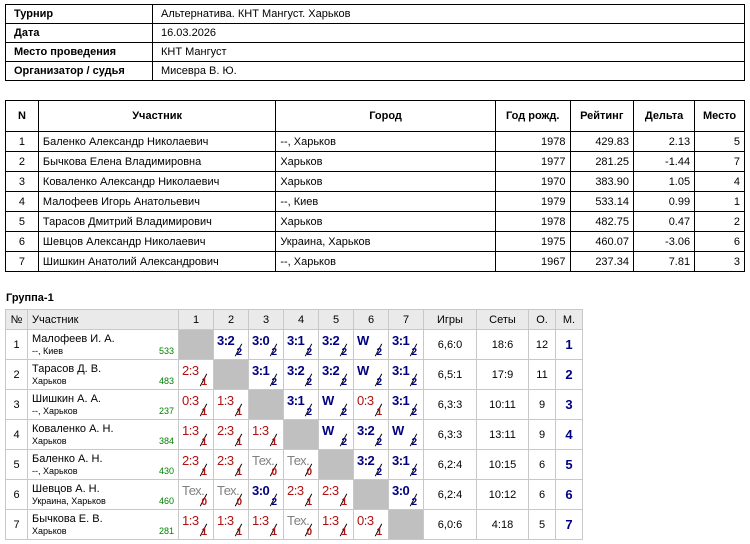 The width and height of the screenshot is (750, 544). Describe the element at coordinates (22, 261) in the screenshot. I see `participant-number: 7` at that location.